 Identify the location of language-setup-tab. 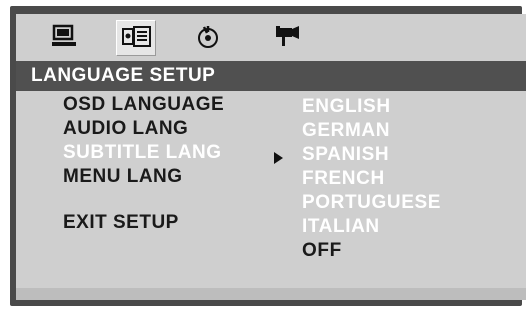
(136, 38).